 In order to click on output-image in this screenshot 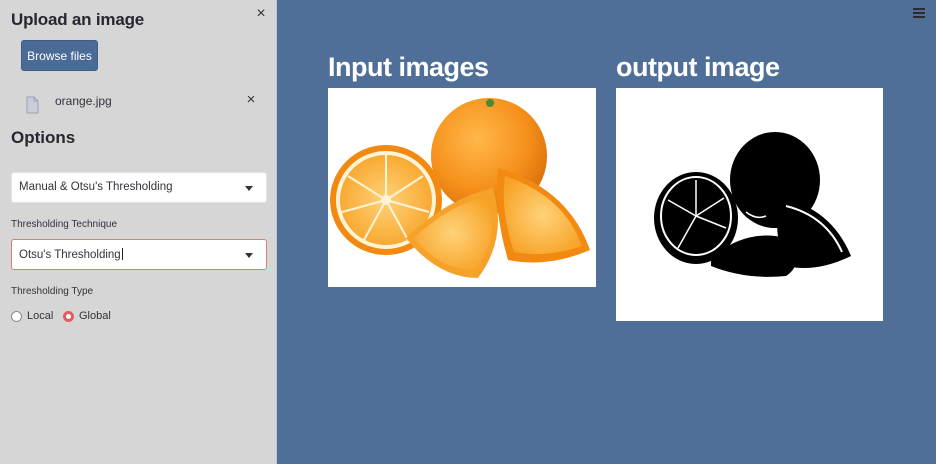, I will do `click(749, 204)`.